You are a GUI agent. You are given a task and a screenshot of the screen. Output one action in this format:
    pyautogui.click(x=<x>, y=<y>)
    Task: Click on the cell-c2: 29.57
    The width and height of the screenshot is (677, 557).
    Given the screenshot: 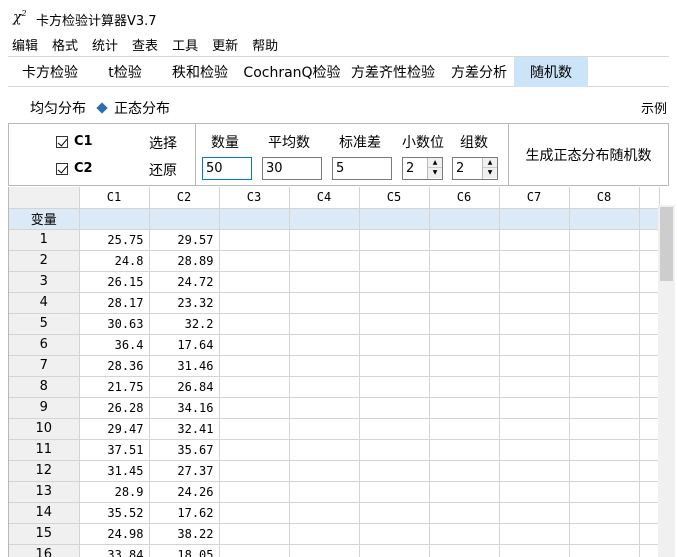 What is the action you would take?
    pyautogui.click(x=184, y=240)
    